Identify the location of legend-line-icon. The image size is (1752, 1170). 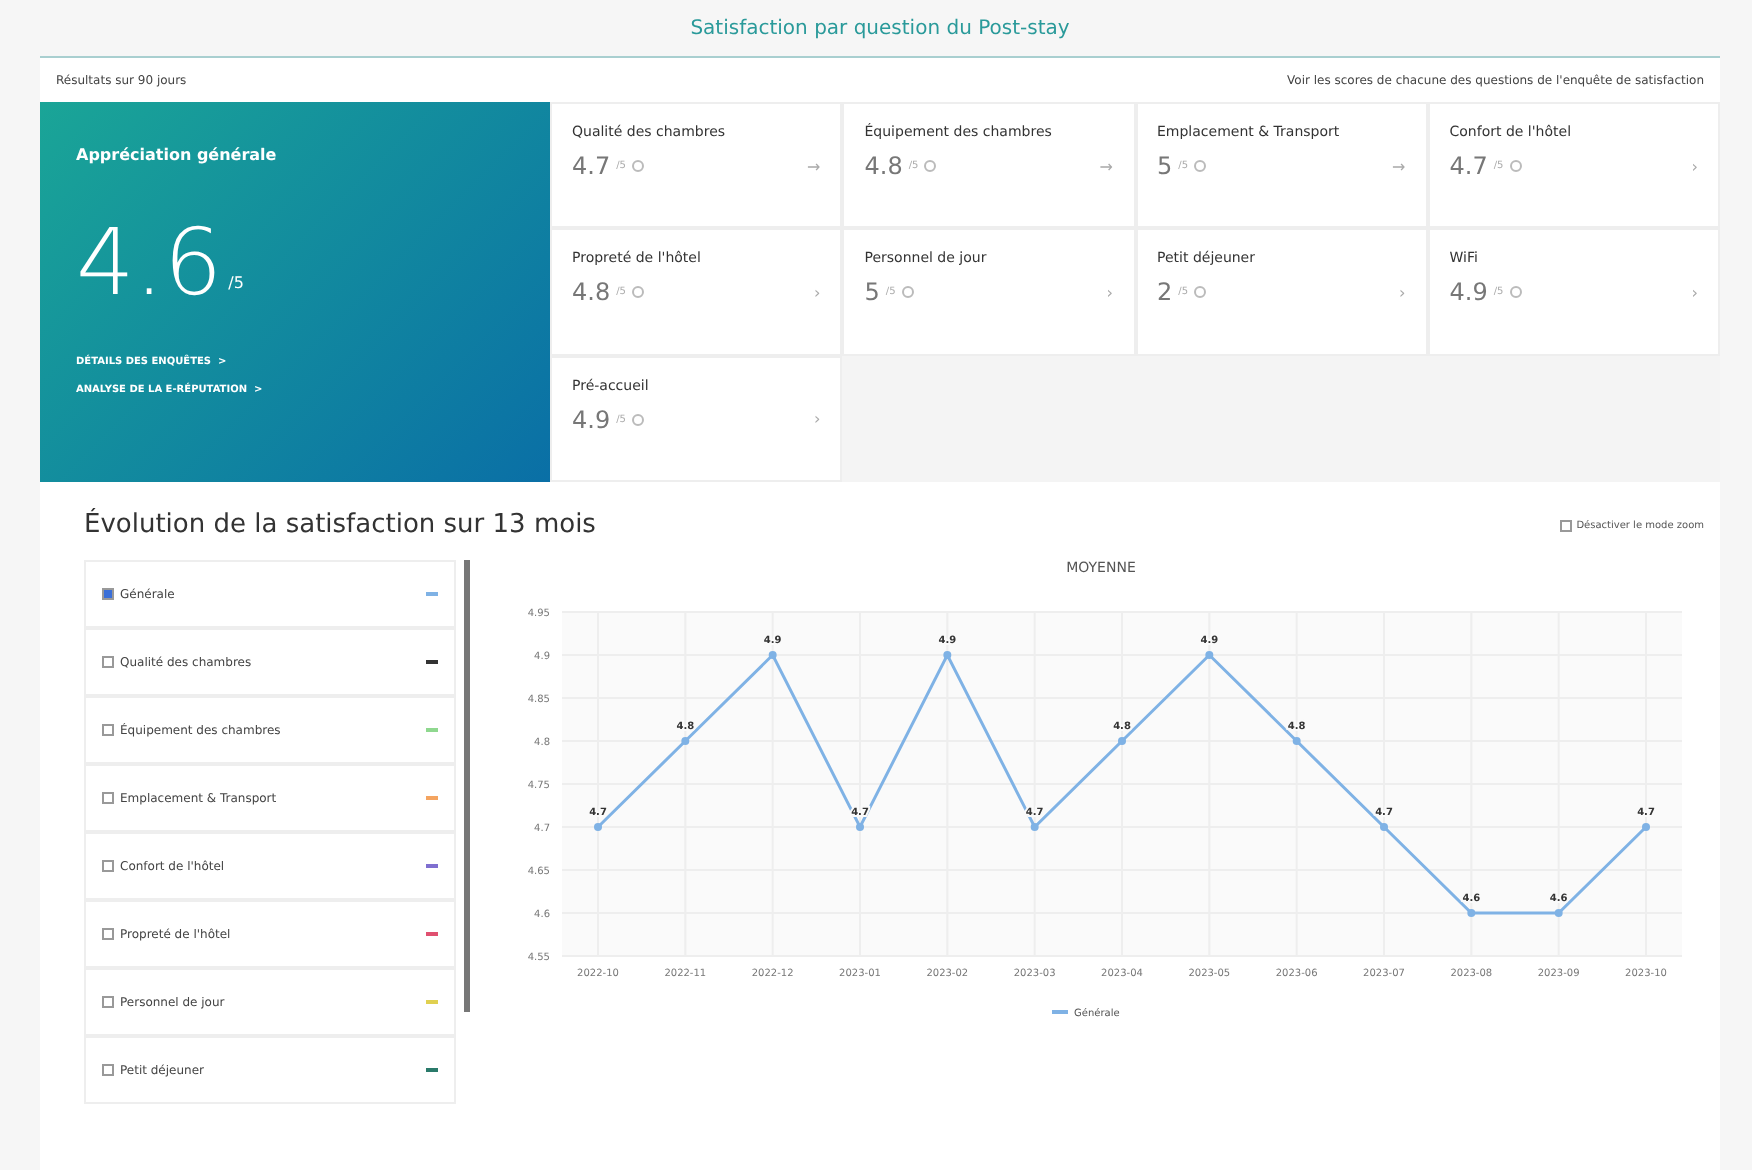
(1059, 1012).